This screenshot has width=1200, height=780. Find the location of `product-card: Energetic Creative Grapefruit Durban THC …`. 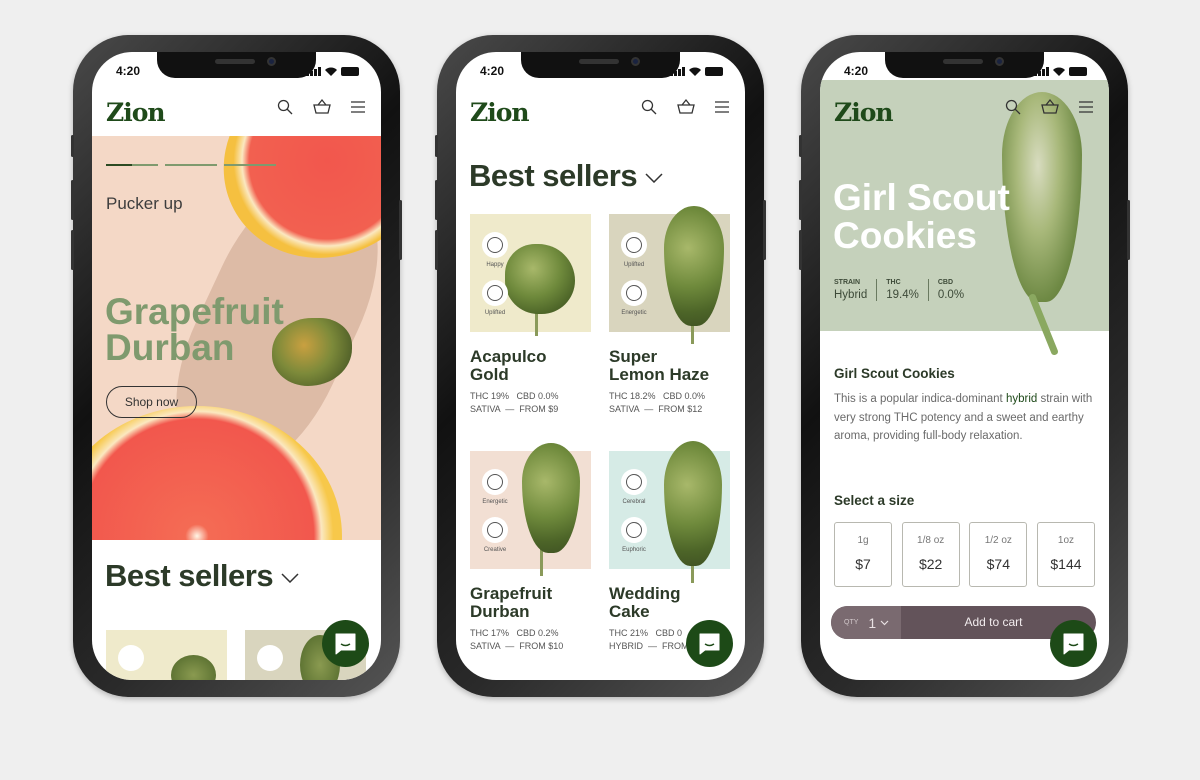

product-card: Energetic Creative Grapefruit Durban THC … is located at coordinates (530, 547).